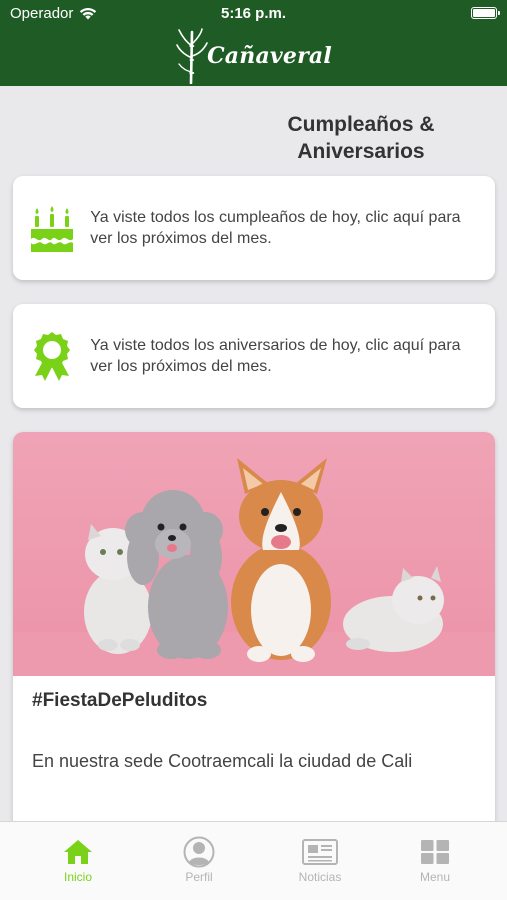  I want to click on tab-label-noticias: Noticias, so click(320, 877).